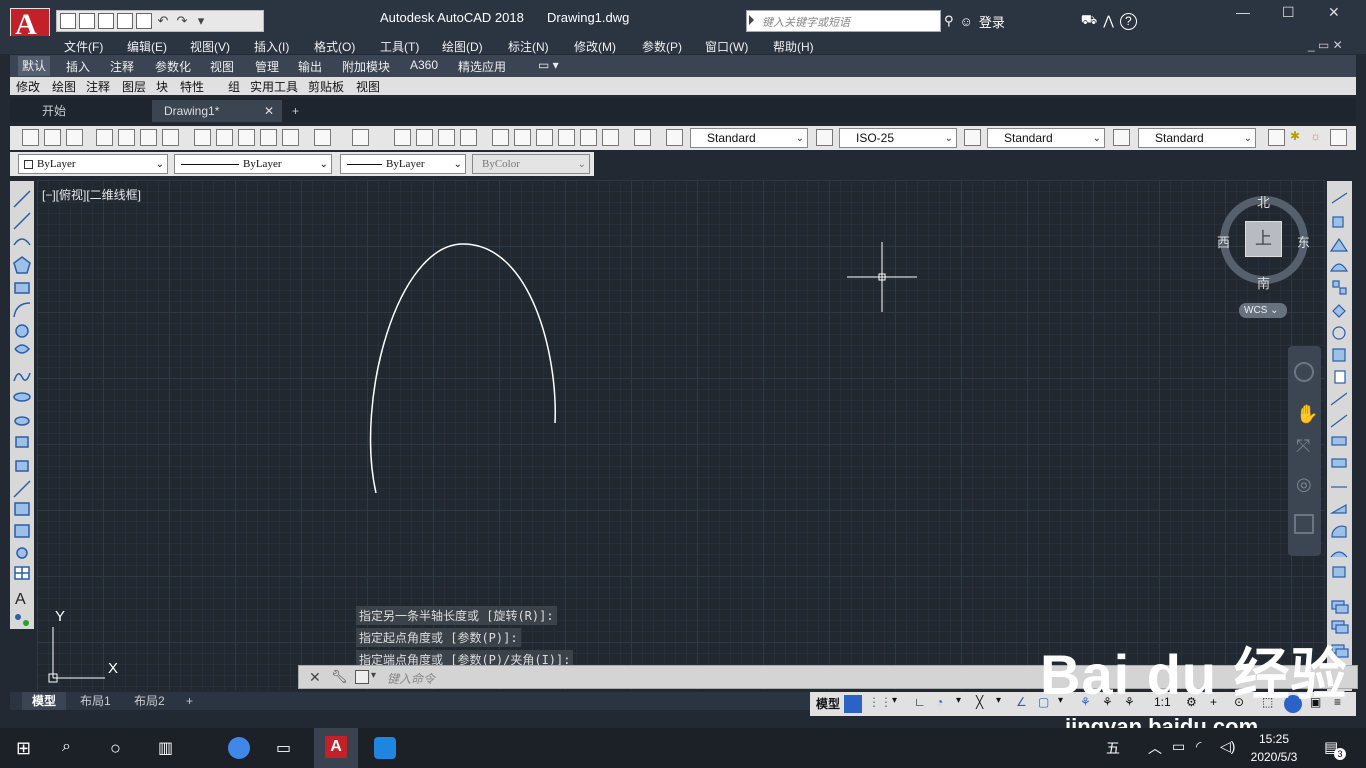 This screenshot has width=1366, height=768. What do you see at coordinates (28, 86) in the screenshot?
I see `panel-modify: 修改` at bounding box center [28, 86].